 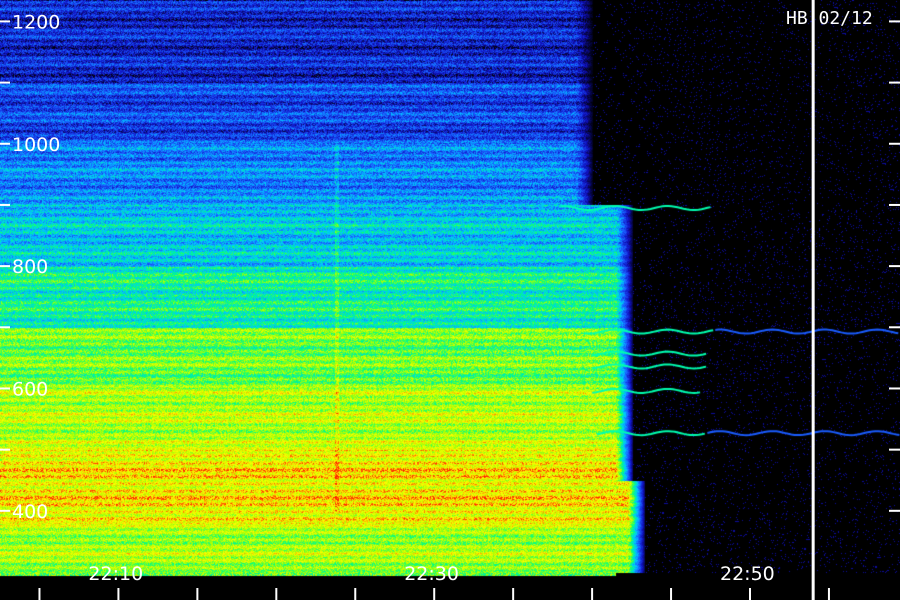 I want to click on x-tick-label: 22:50, so click(x=747, y=574).